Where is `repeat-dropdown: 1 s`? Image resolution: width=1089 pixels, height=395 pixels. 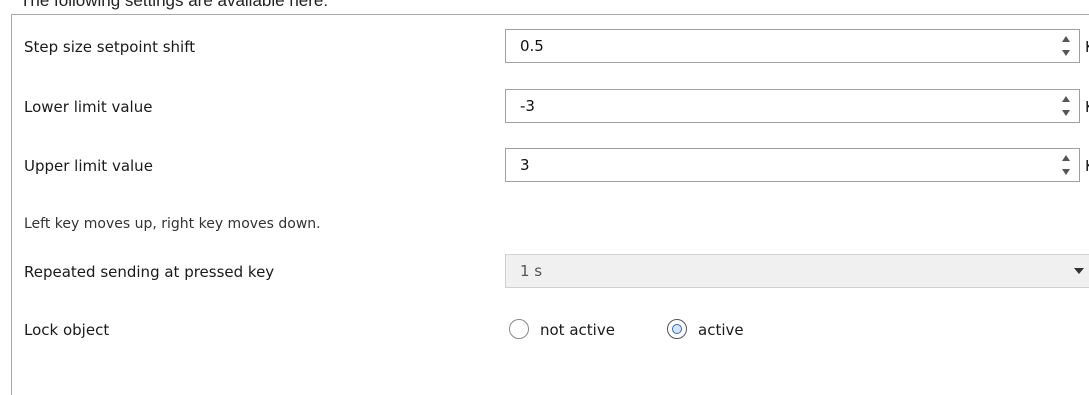 repeat-dropdown: 1 s is located at coordinates (797, 271).